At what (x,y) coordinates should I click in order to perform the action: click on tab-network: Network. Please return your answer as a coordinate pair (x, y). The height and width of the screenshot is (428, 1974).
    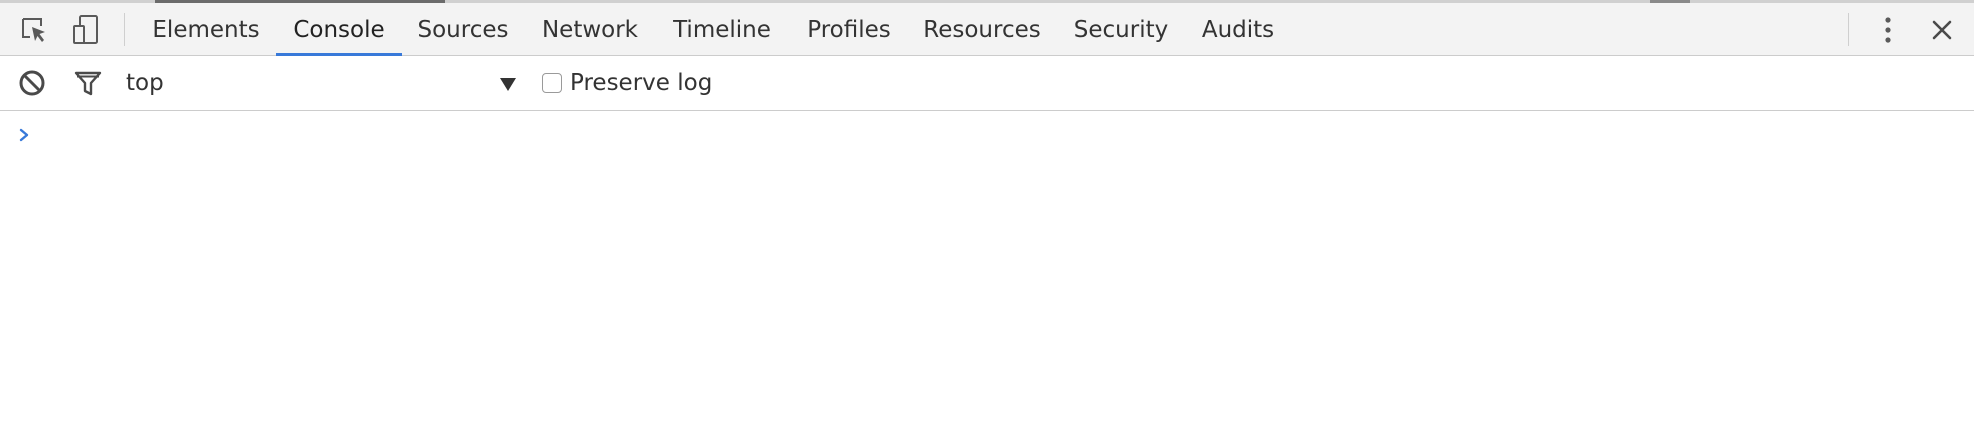
    Looking at the image, I should click on (590, 29).